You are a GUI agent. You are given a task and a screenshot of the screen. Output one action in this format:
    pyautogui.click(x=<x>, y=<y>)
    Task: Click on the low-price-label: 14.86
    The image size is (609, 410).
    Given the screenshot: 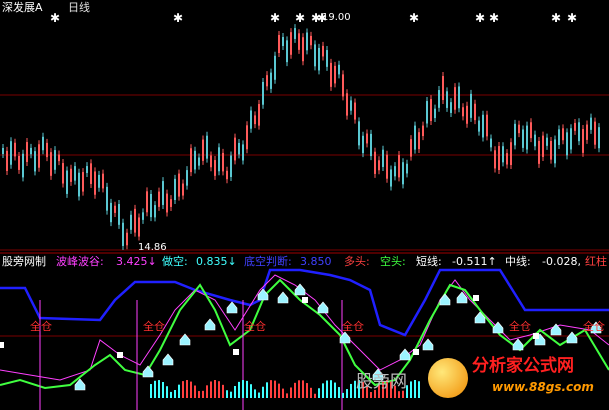 What is the action you would take?
    pyautogui.click(x=152, y=247)
    